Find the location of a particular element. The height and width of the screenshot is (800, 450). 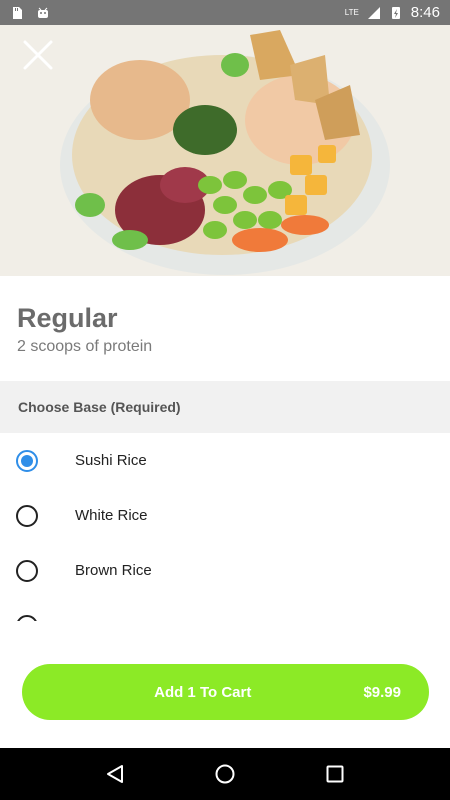

recents-icon is located at coordinates (335, 774).